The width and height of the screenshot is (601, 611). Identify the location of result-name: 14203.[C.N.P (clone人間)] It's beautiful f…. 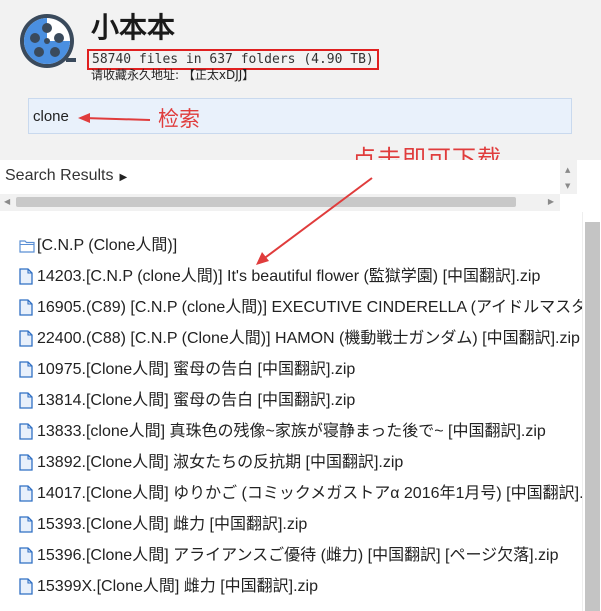
(288, 276).